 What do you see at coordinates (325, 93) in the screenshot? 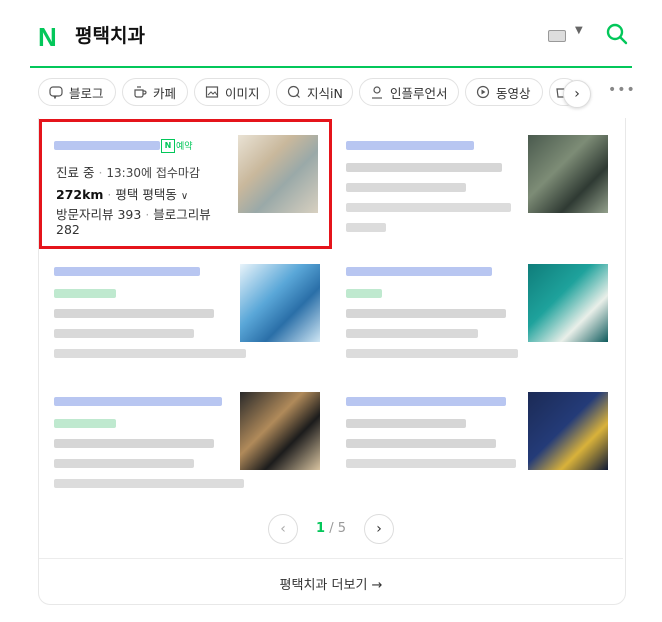
I see `tab-label: 지식iN` at bounding box center [325, 93].